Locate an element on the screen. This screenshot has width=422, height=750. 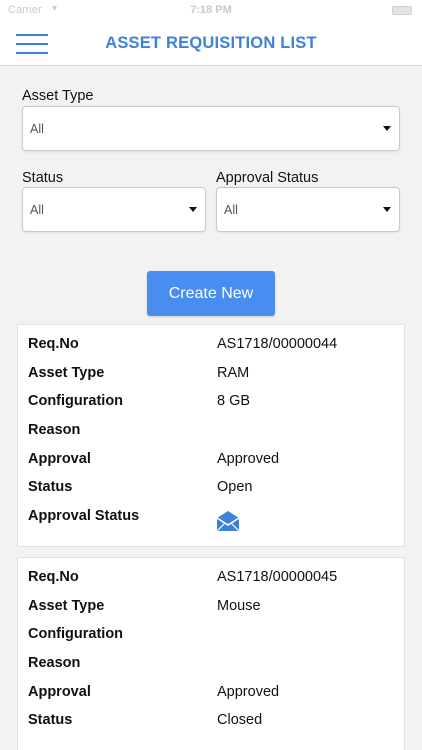
asset-type-row: Asset Type Mouse is located at coordinates (211, 608).